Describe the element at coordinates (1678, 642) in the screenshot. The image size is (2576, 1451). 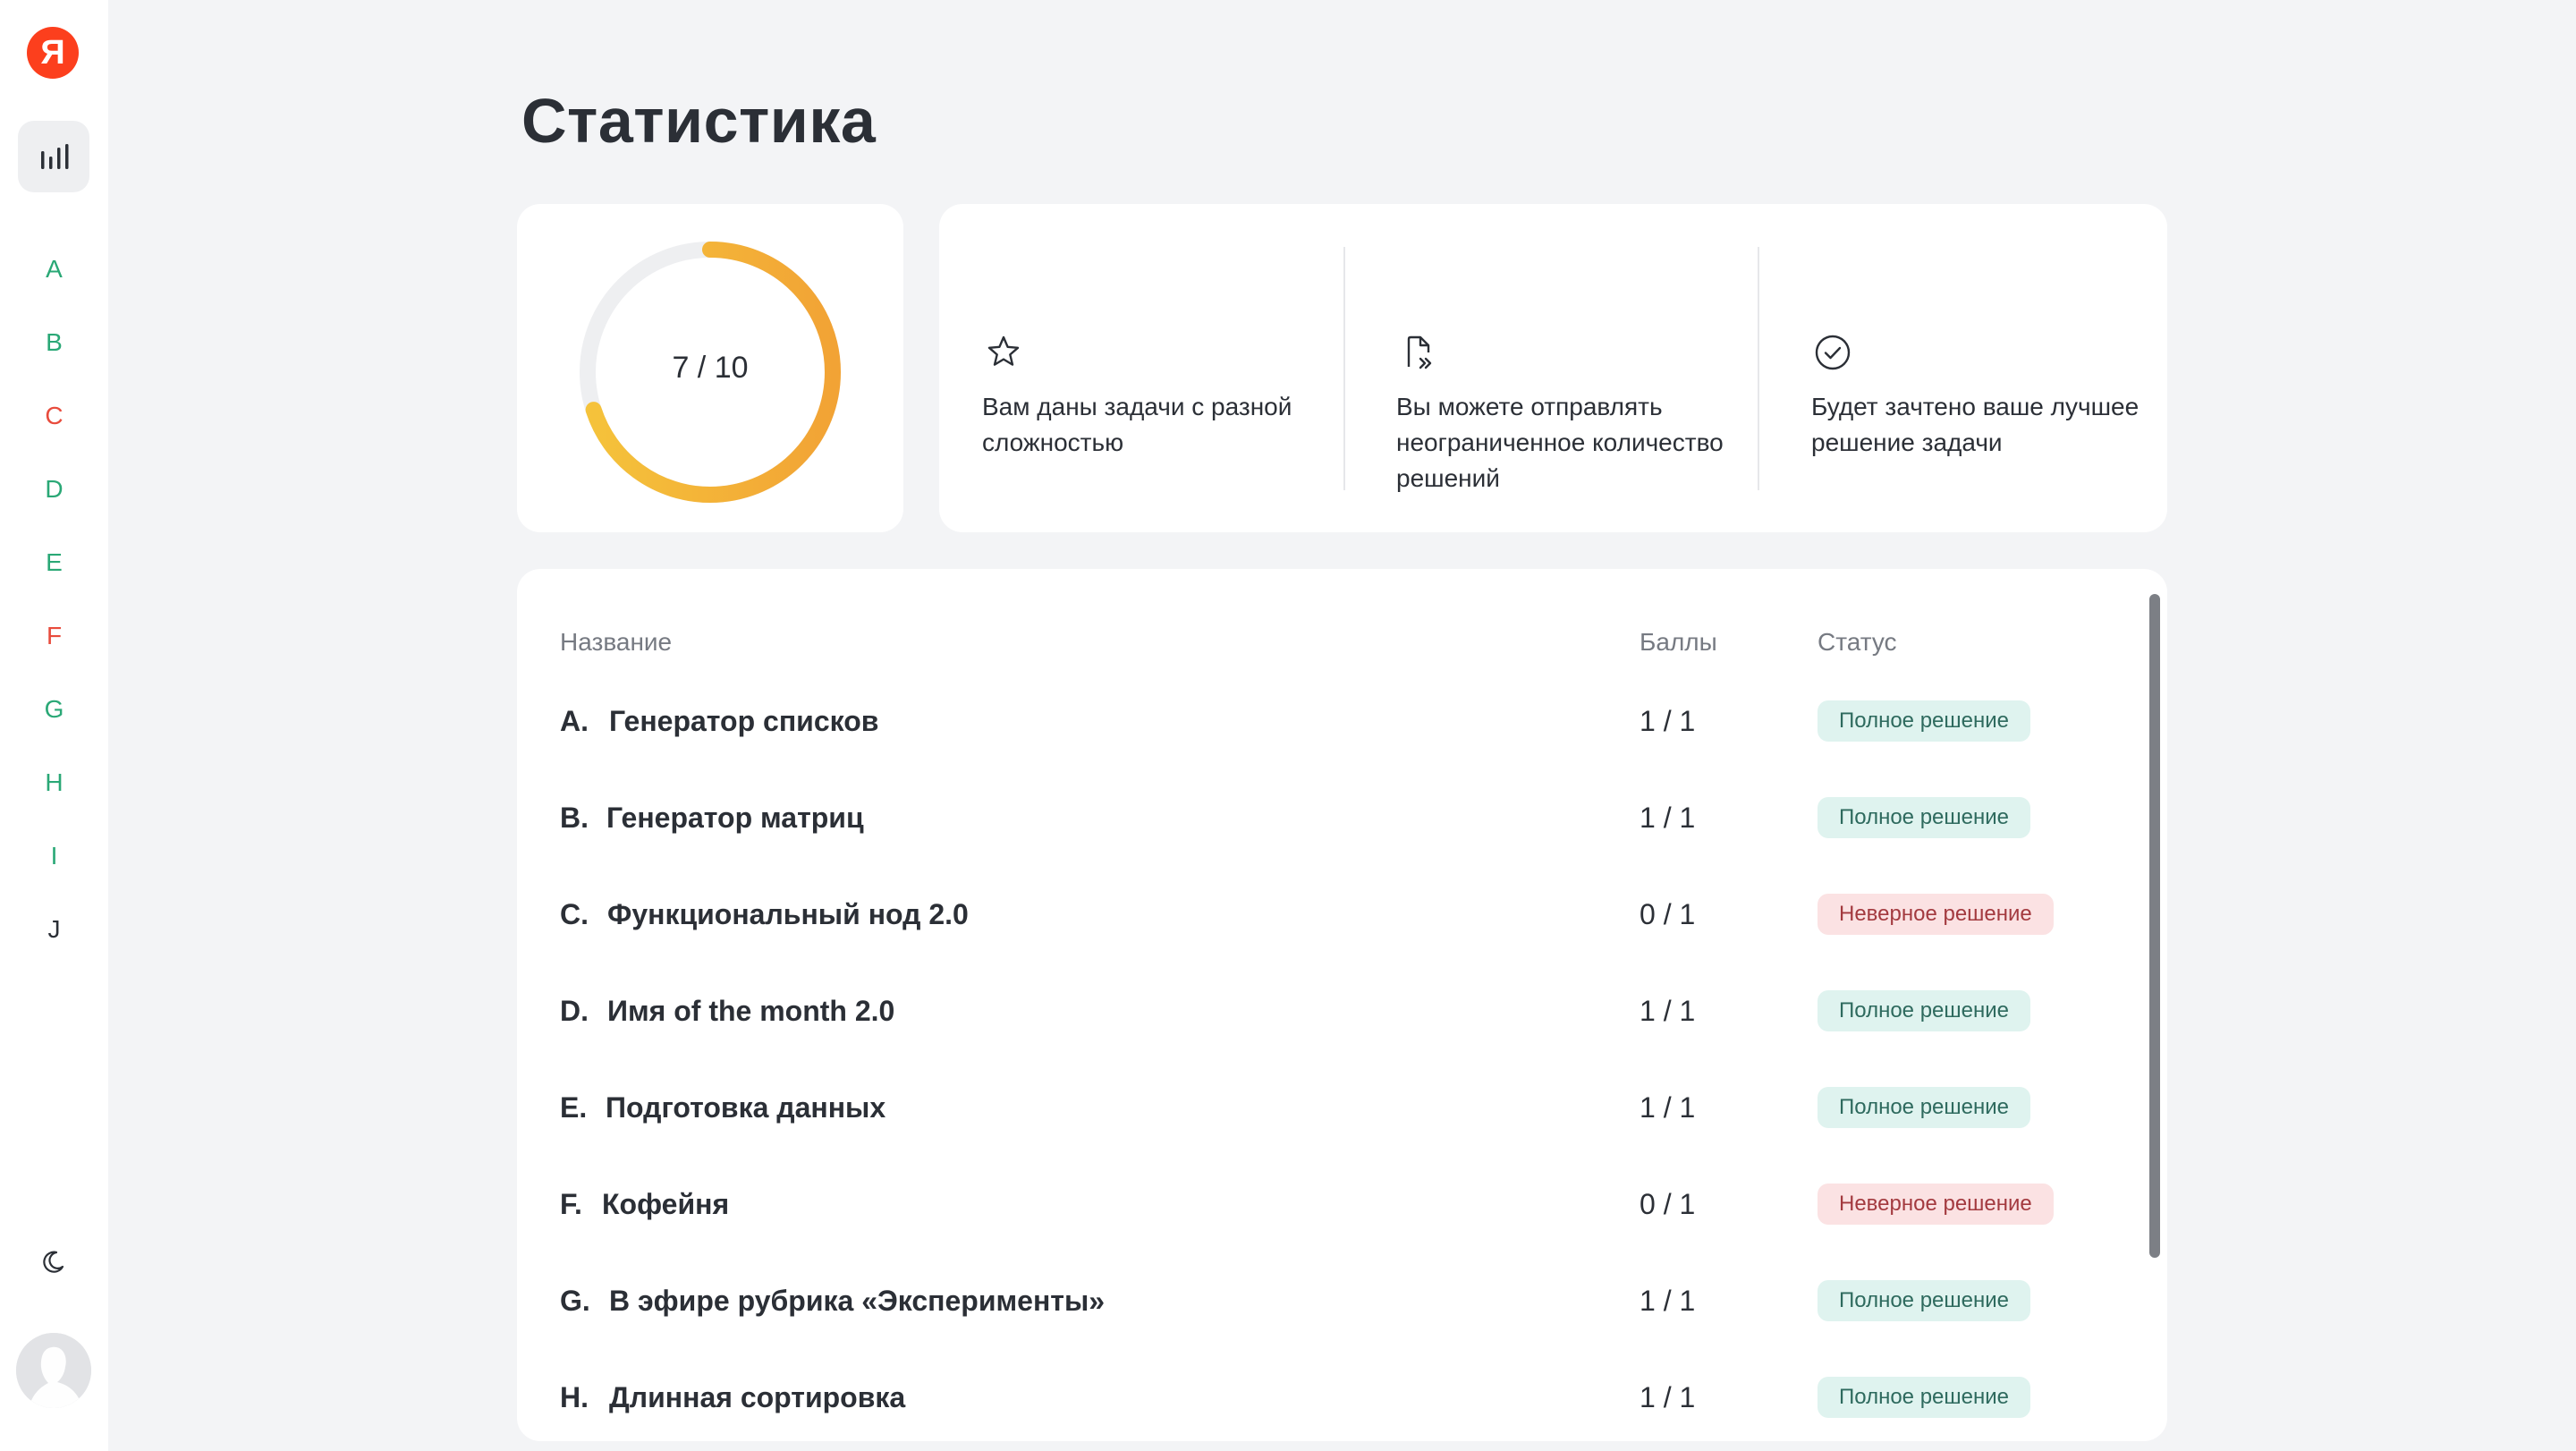
I see `column-header-score: Баллы` at that location.